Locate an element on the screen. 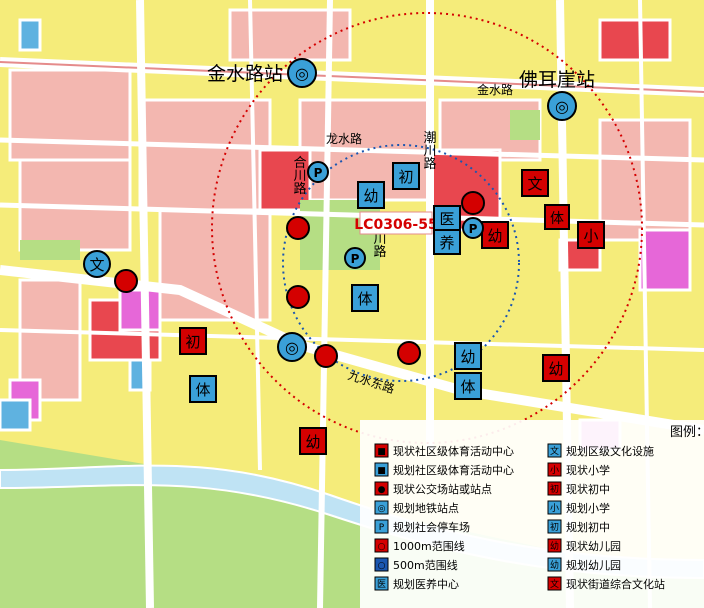 The width and height of the screenshot is (704, 608). facility-badge-chu-existing: 初 is located at coordinates (193, 341).